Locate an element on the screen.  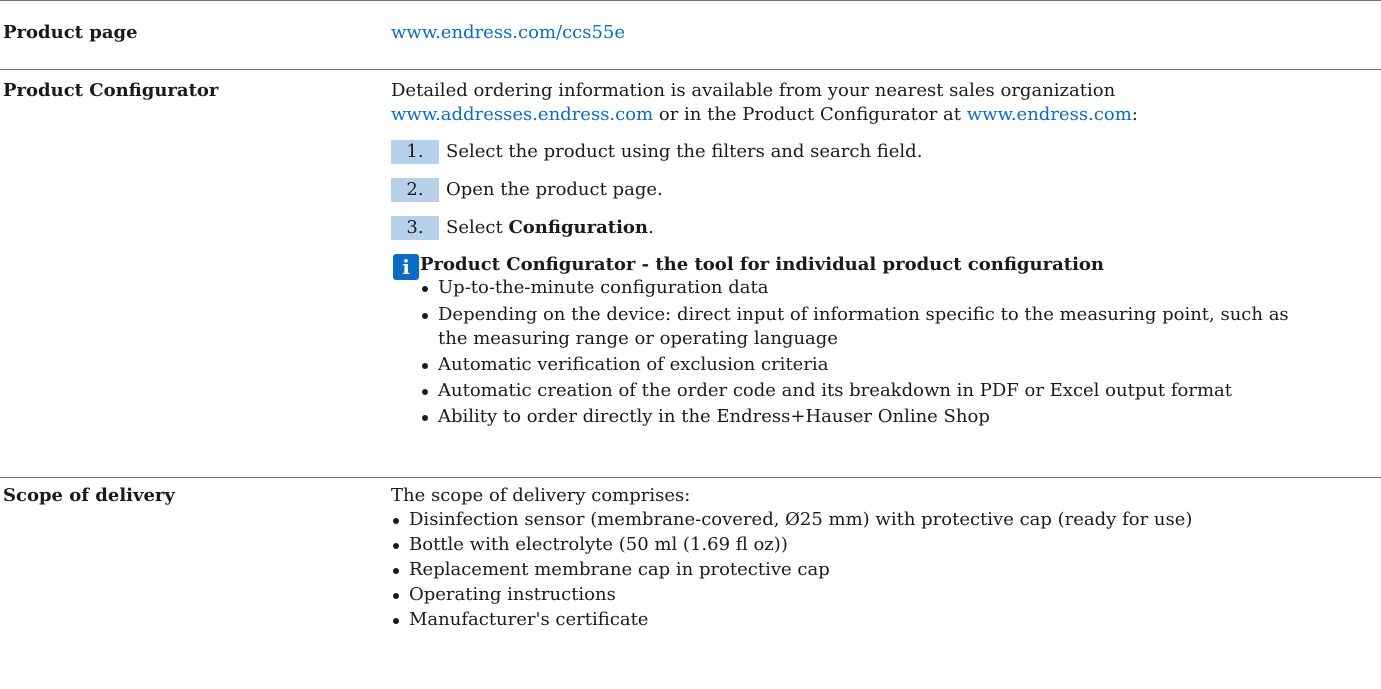
scope-intro: The scope of delivery comprises: is located at coordinates (541, 495).